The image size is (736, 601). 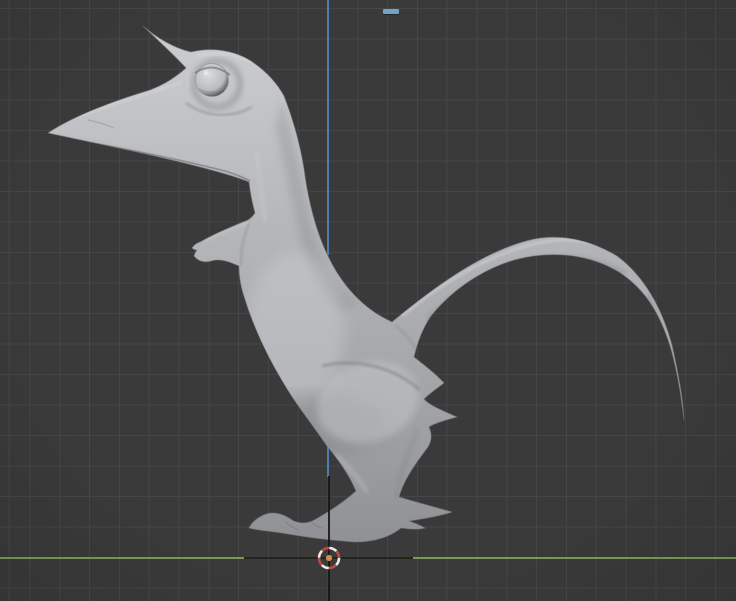 I want to click on collapsed-header-indicator, so click(x=391, y=11).